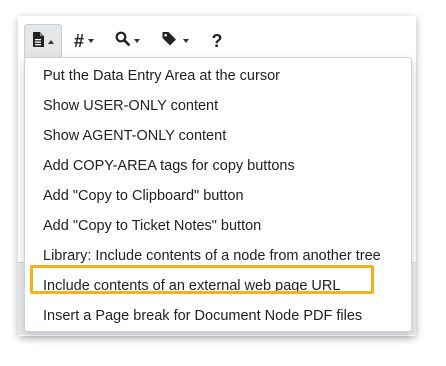  I want to click on help-icon: ?, so click(217, 41).